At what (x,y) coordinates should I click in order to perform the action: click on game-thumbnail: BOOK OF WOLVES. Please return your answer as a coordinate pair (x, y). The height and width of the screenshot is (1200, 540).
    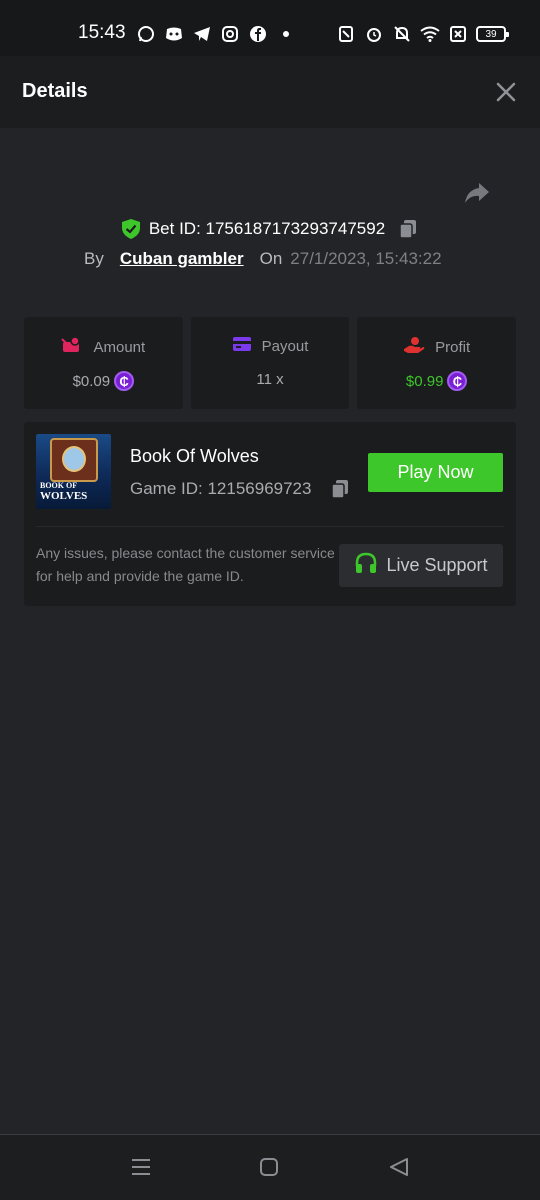
    Looking at the image, I should click on (73, 471).